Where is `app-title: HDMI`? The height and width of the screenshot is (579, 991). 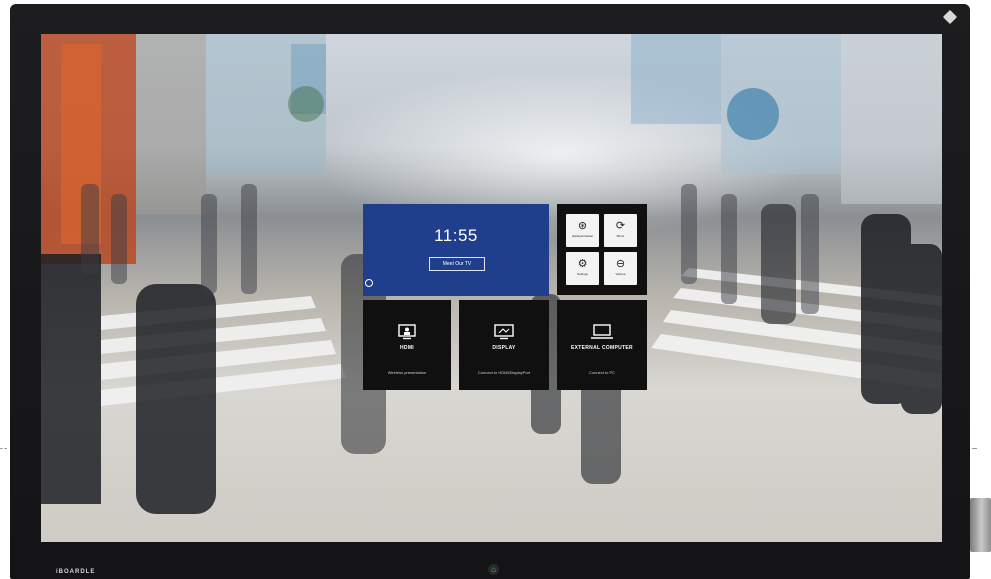
app-title: HDMI is located at coordinates (407, 348).